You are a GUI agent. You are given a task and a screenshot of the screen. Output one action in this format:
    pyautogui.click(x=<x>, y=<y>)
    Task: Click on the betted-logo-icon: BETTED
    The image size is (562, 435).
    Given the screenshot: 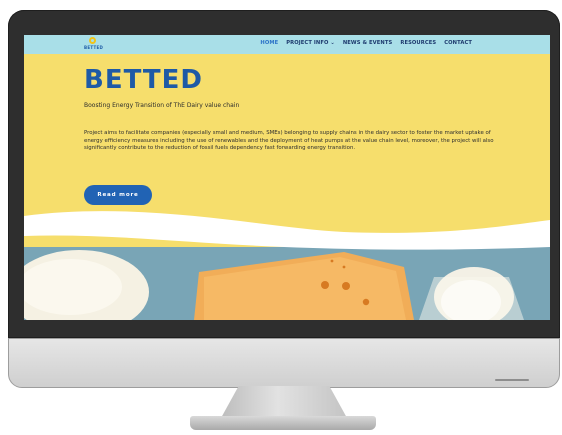 What is the action you would take?
    pyautogui.click(x=94, y=44)
    